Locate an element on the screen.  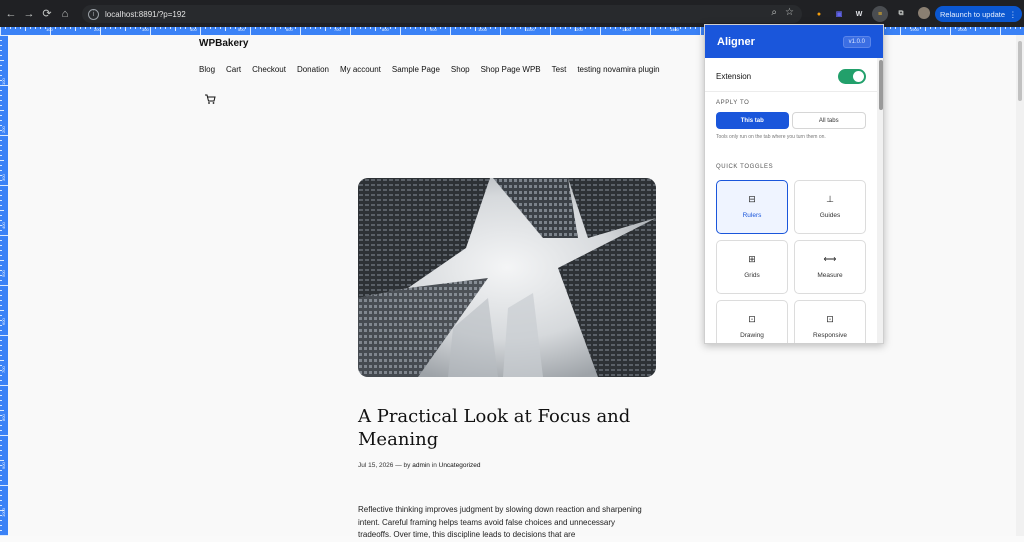
toggle-rulers-button: ⊟ Rulers is located at coordinates (752, 207).